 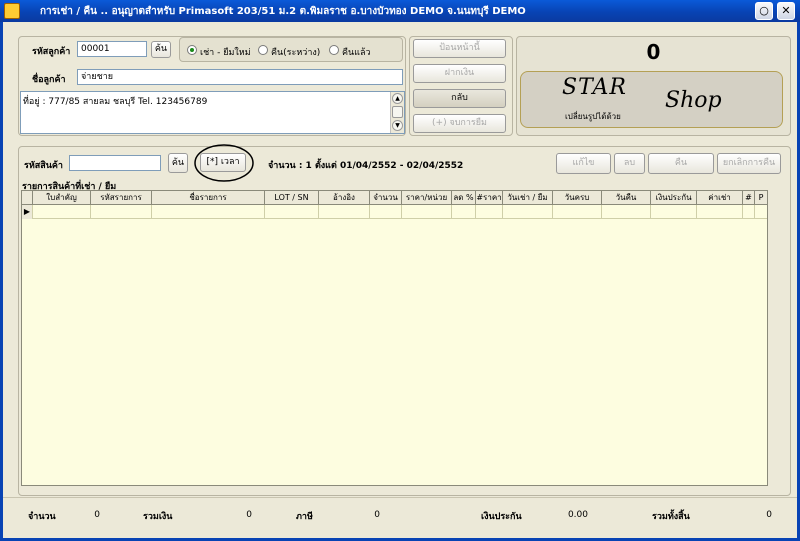 What do you see at coordinates (62, 198) in the screenshot?
I see `col-voucher: ใบสำคัญ` at bounding box center [62, 198].